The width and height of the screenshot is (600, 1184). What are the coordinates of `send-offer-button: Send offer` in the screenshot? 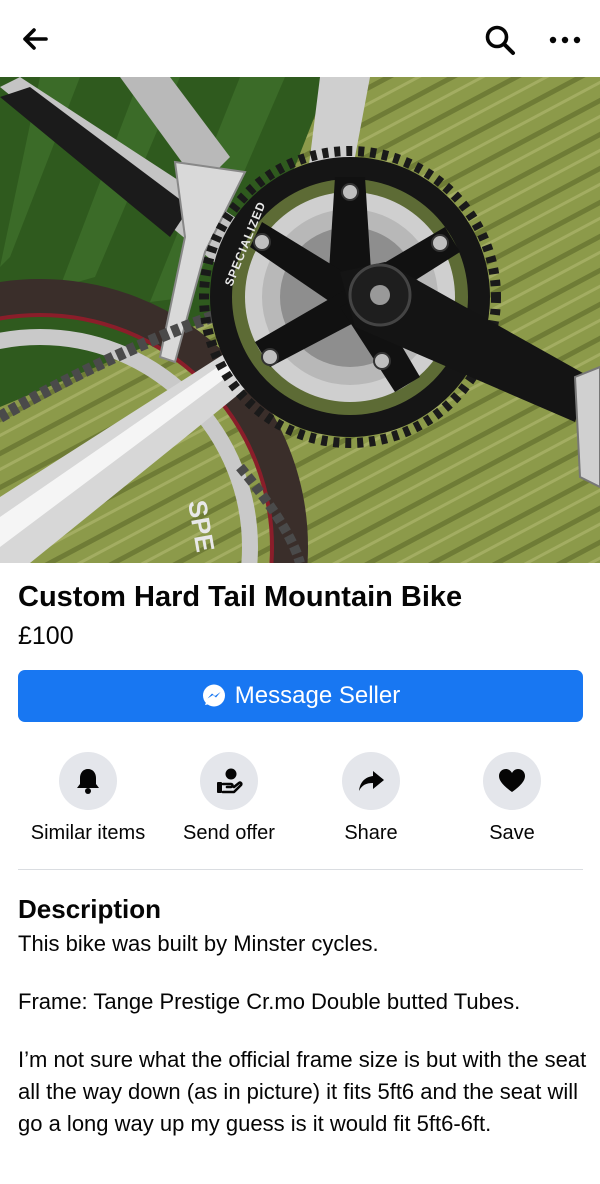 It's located at (229, 798).